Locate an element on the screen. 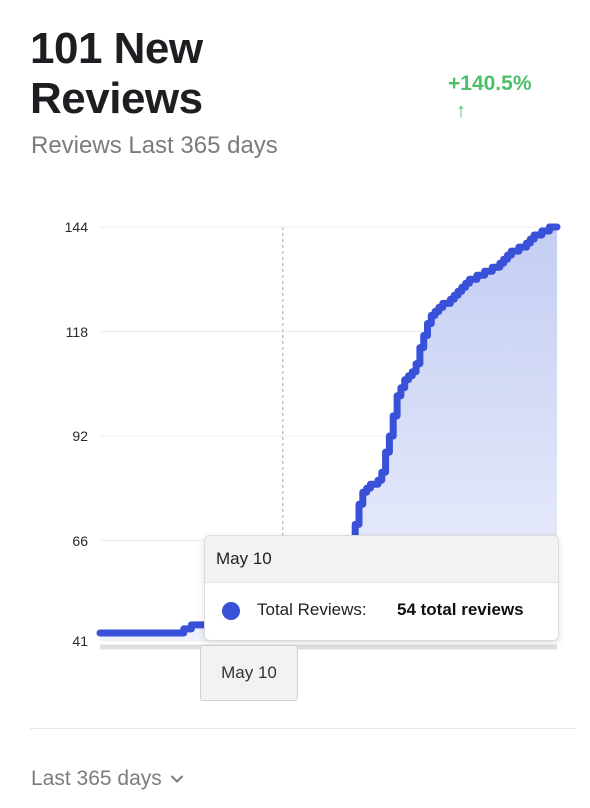 The image size is (590, 808). page-title: 101 New Reviews is located at coordinates (116, 73).